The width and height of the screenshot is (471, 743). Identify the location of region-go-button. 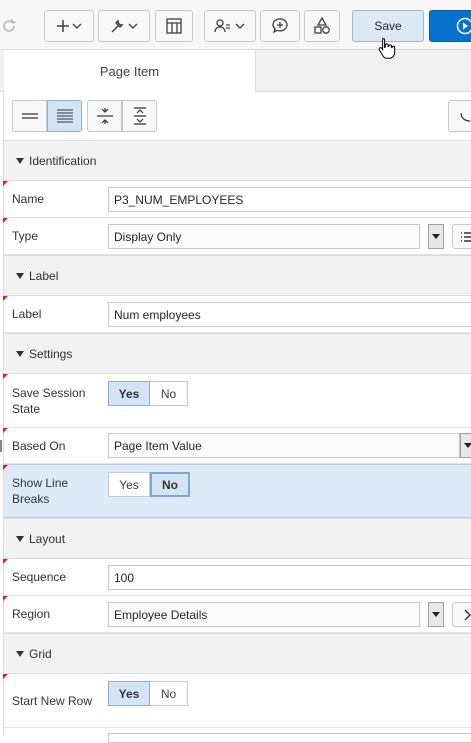
(461, 614).